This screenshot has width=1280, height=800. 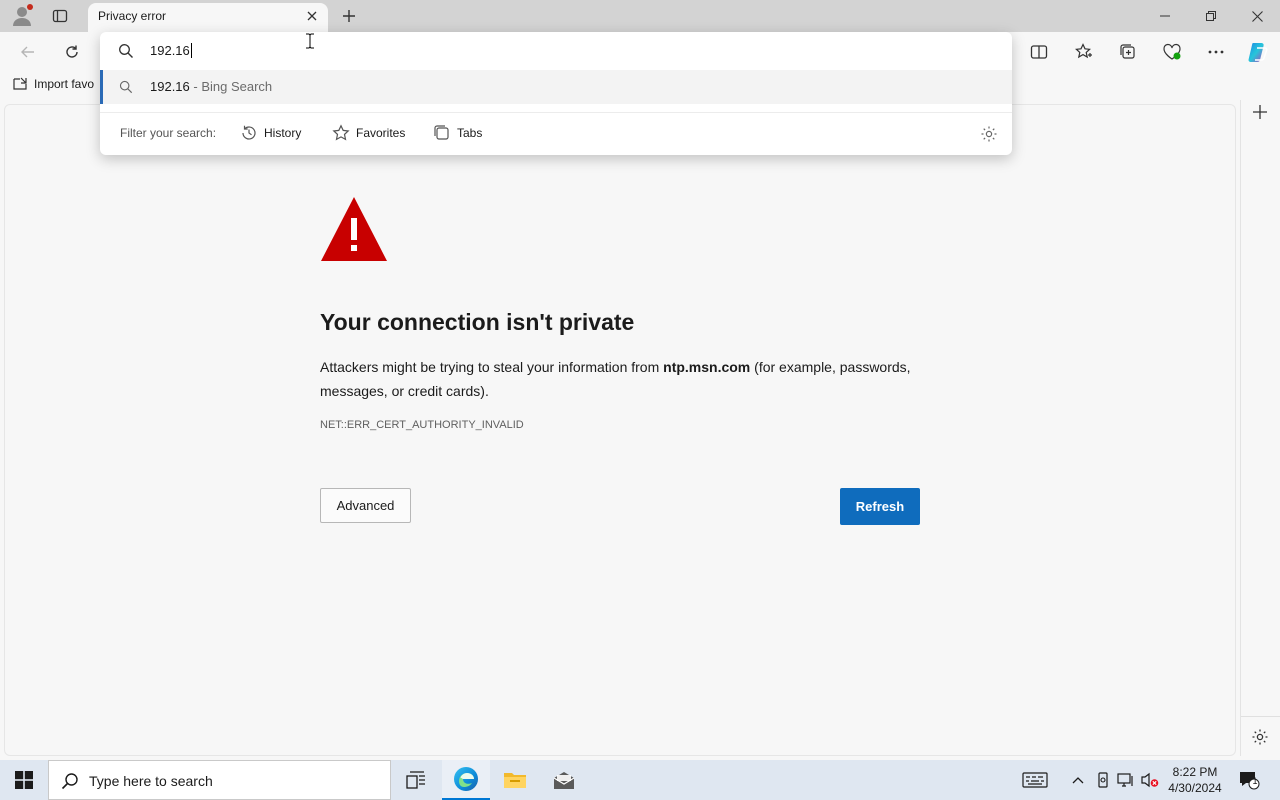 I want to click on more-options-icon, so click(x=1216, y=52).